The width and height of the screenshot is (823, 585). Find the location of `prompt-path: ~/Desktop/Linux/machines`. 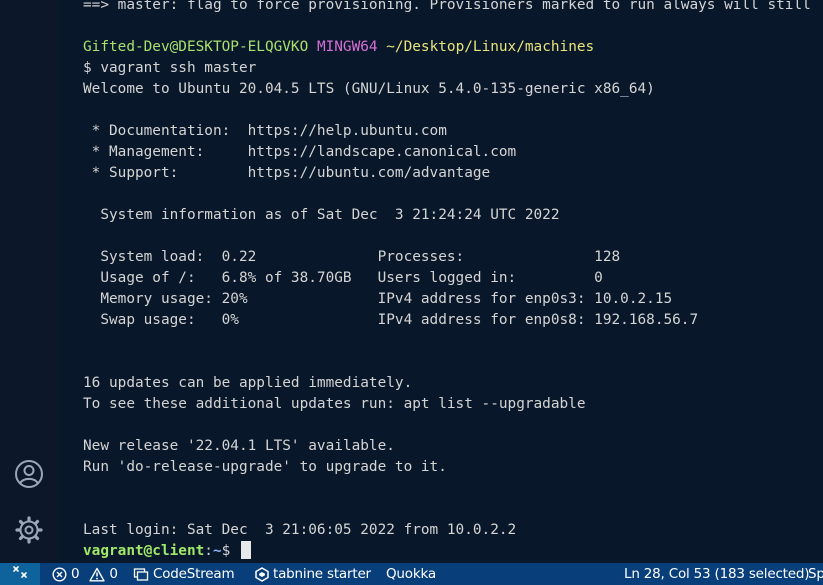

prompt-path: ~/Desktop/Linux/machines is located at coordinates (490, 47).